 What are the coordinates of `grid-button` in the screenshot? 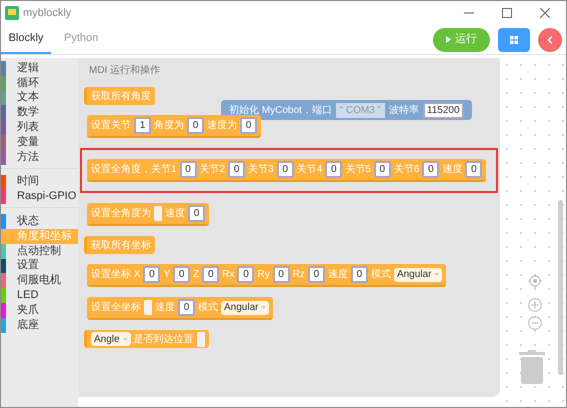 It's located at (514, 40).